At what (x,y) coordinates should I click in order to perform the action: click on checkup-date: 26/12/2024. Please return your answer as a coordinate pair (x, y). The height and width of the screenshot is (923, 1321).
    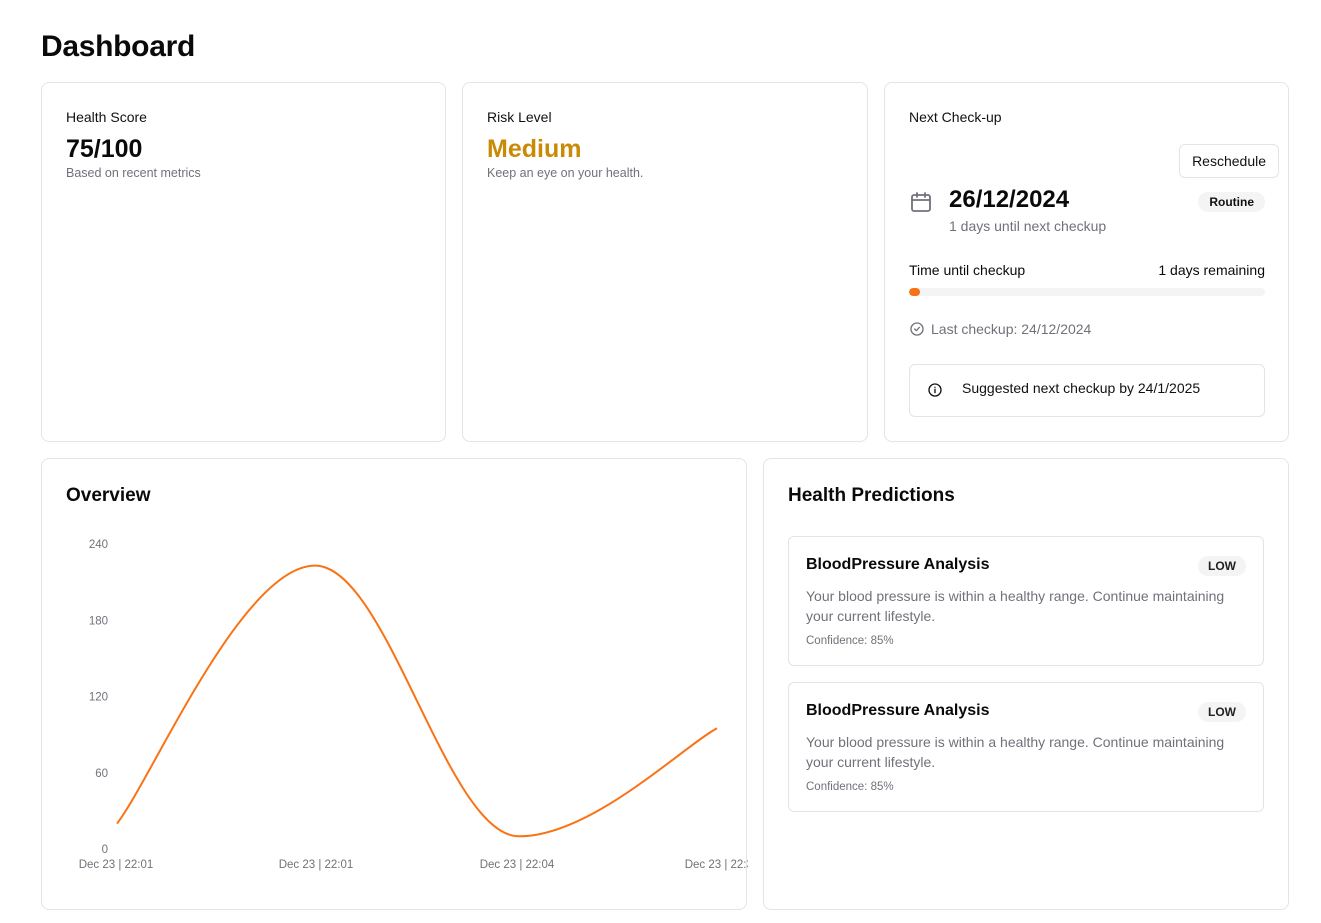
    Looking at the image, I should click on (1009, 199).